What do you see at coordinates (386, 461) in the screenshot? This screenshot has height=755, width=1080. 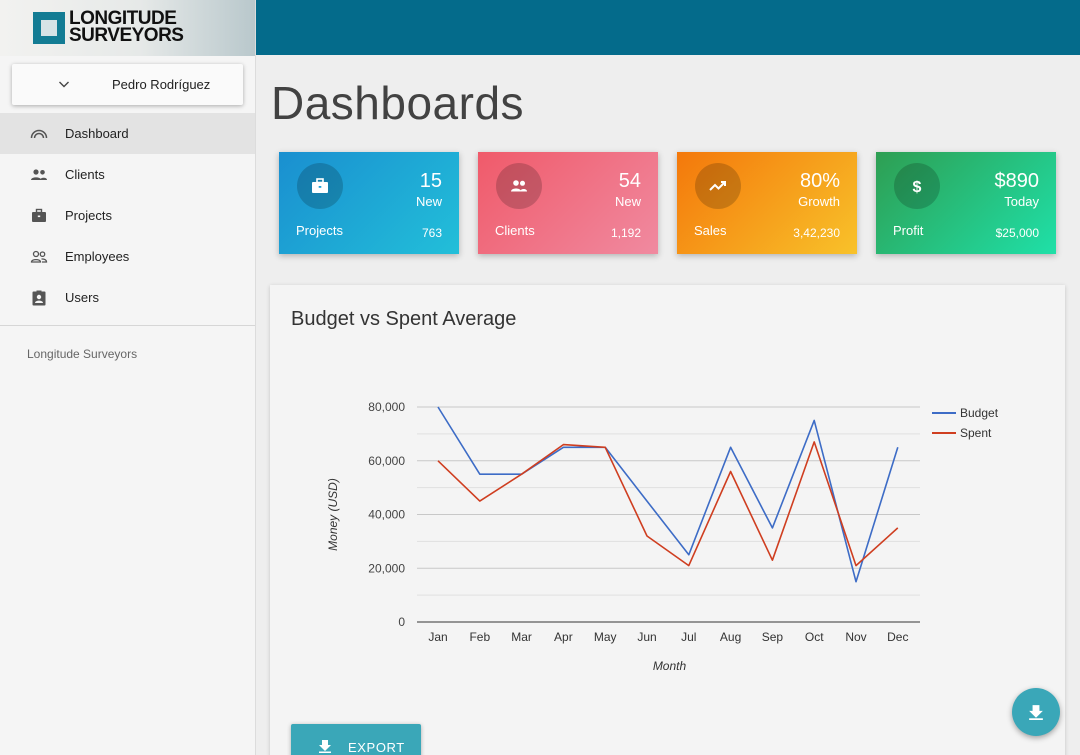 I see `y-tick-label: 60,000` at bounding box center [386, 461].